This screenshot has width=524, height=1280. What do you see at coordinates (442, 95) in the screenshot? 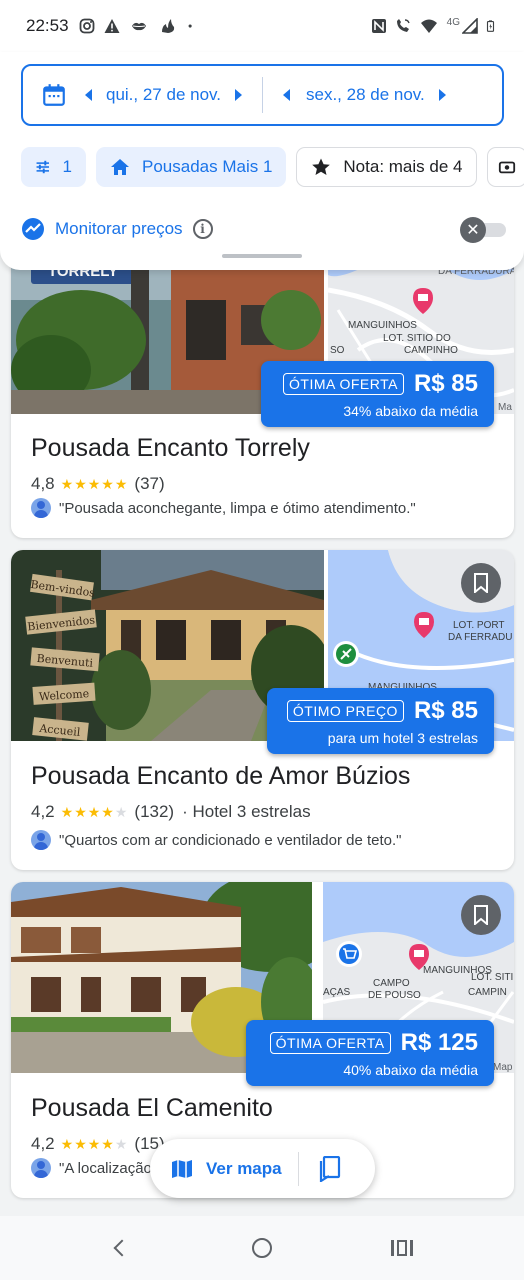
I see `checkout-next-button` at bounding box center [442, 95].